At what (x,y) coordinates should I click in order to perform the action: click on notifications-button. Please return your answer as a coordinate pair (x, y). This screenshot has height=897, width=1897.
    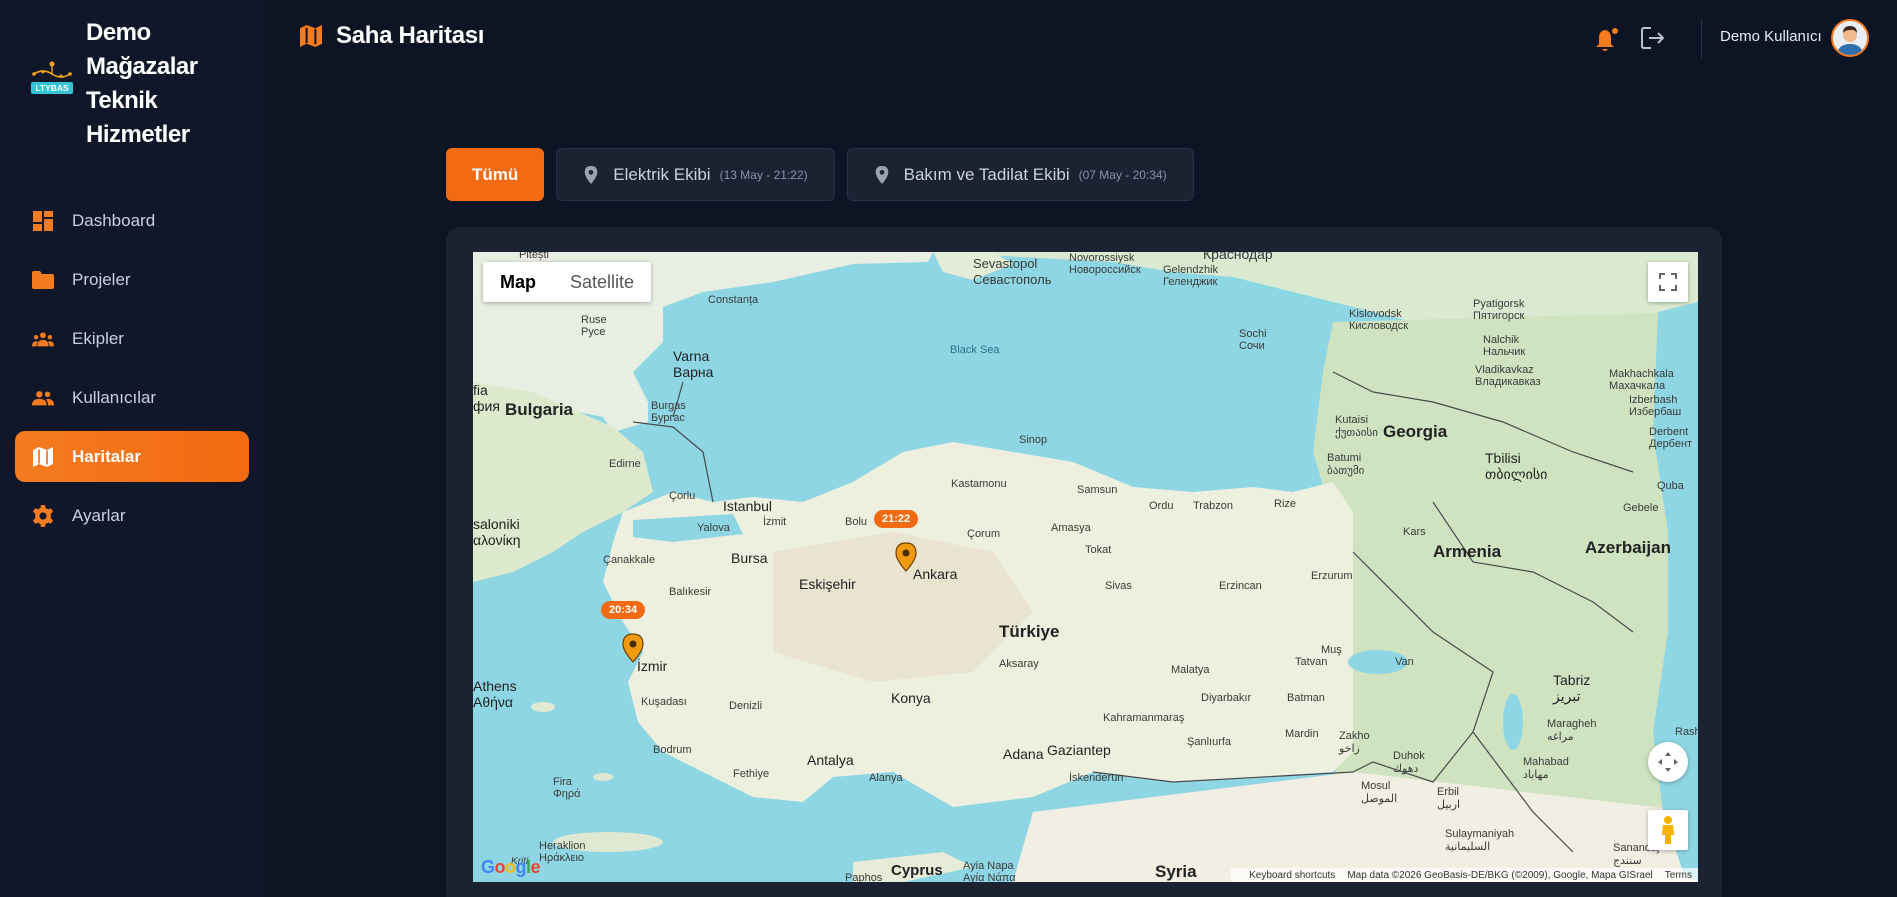
    Looking at the image, I should click on (1607, 40).